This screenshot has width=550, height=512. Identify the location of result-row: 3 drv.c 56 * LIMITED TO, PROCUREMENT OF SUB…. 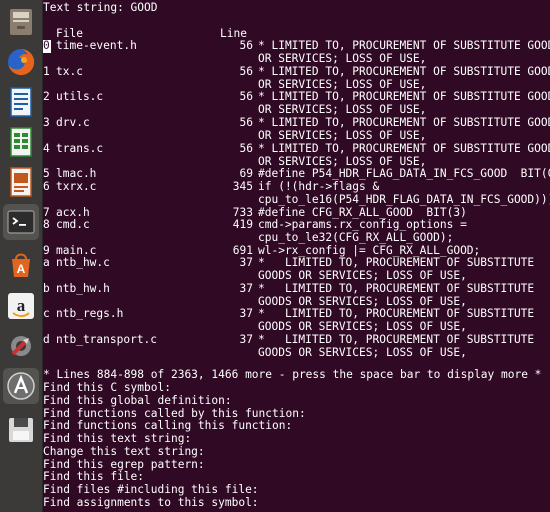
(296, 129).